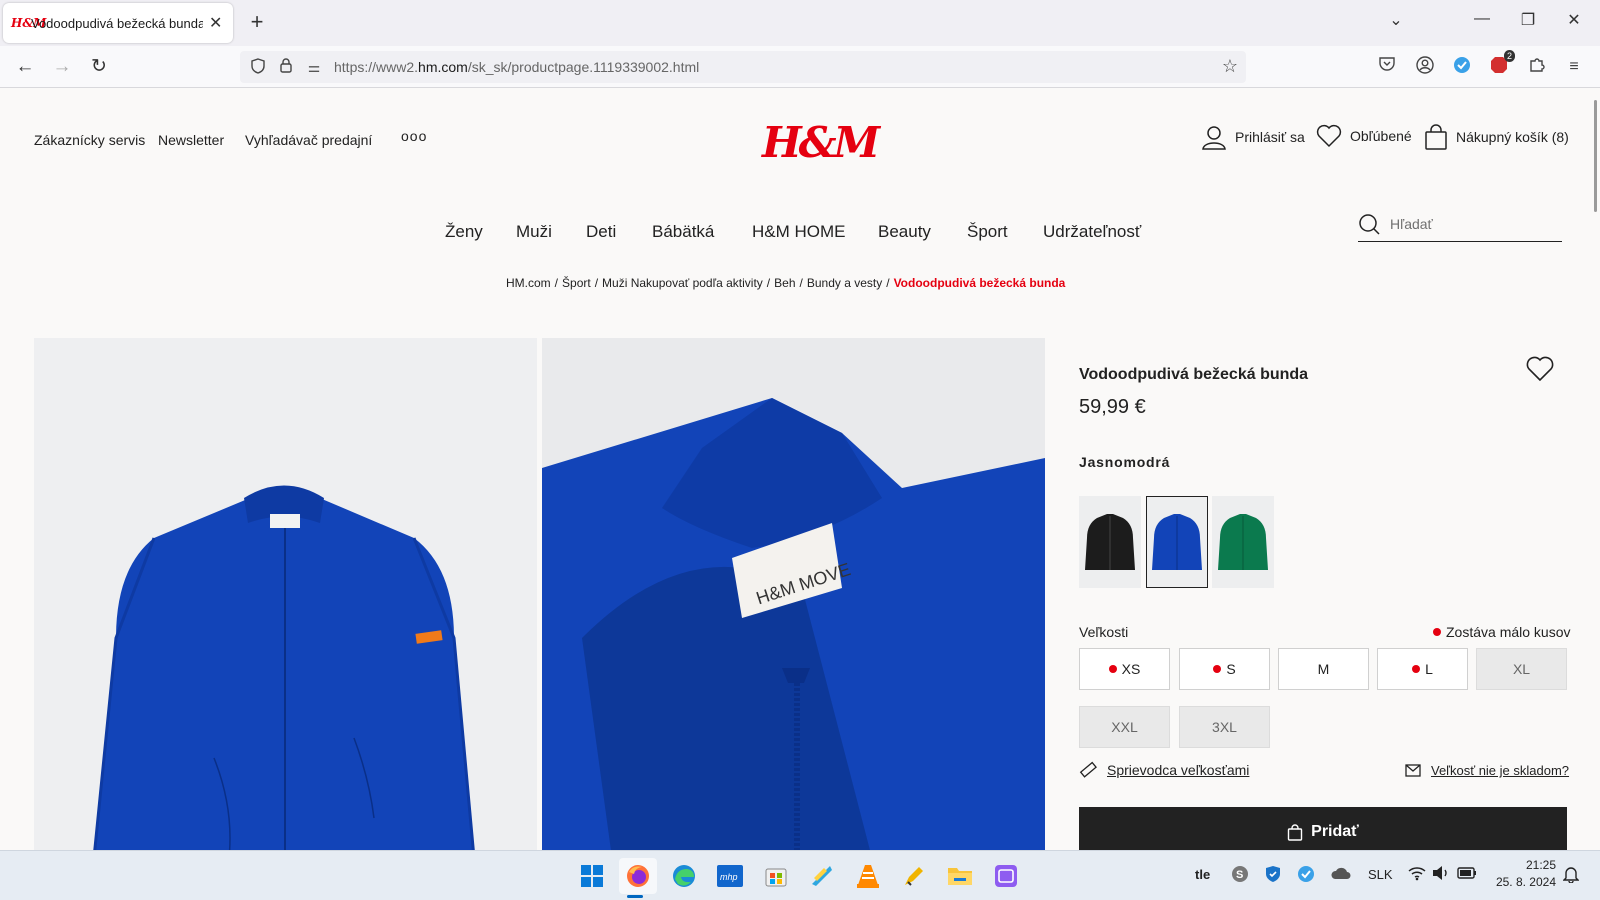 The image size is (1600, 900). I want to click on size-xxl-button: XXL, so click(1124, 727).